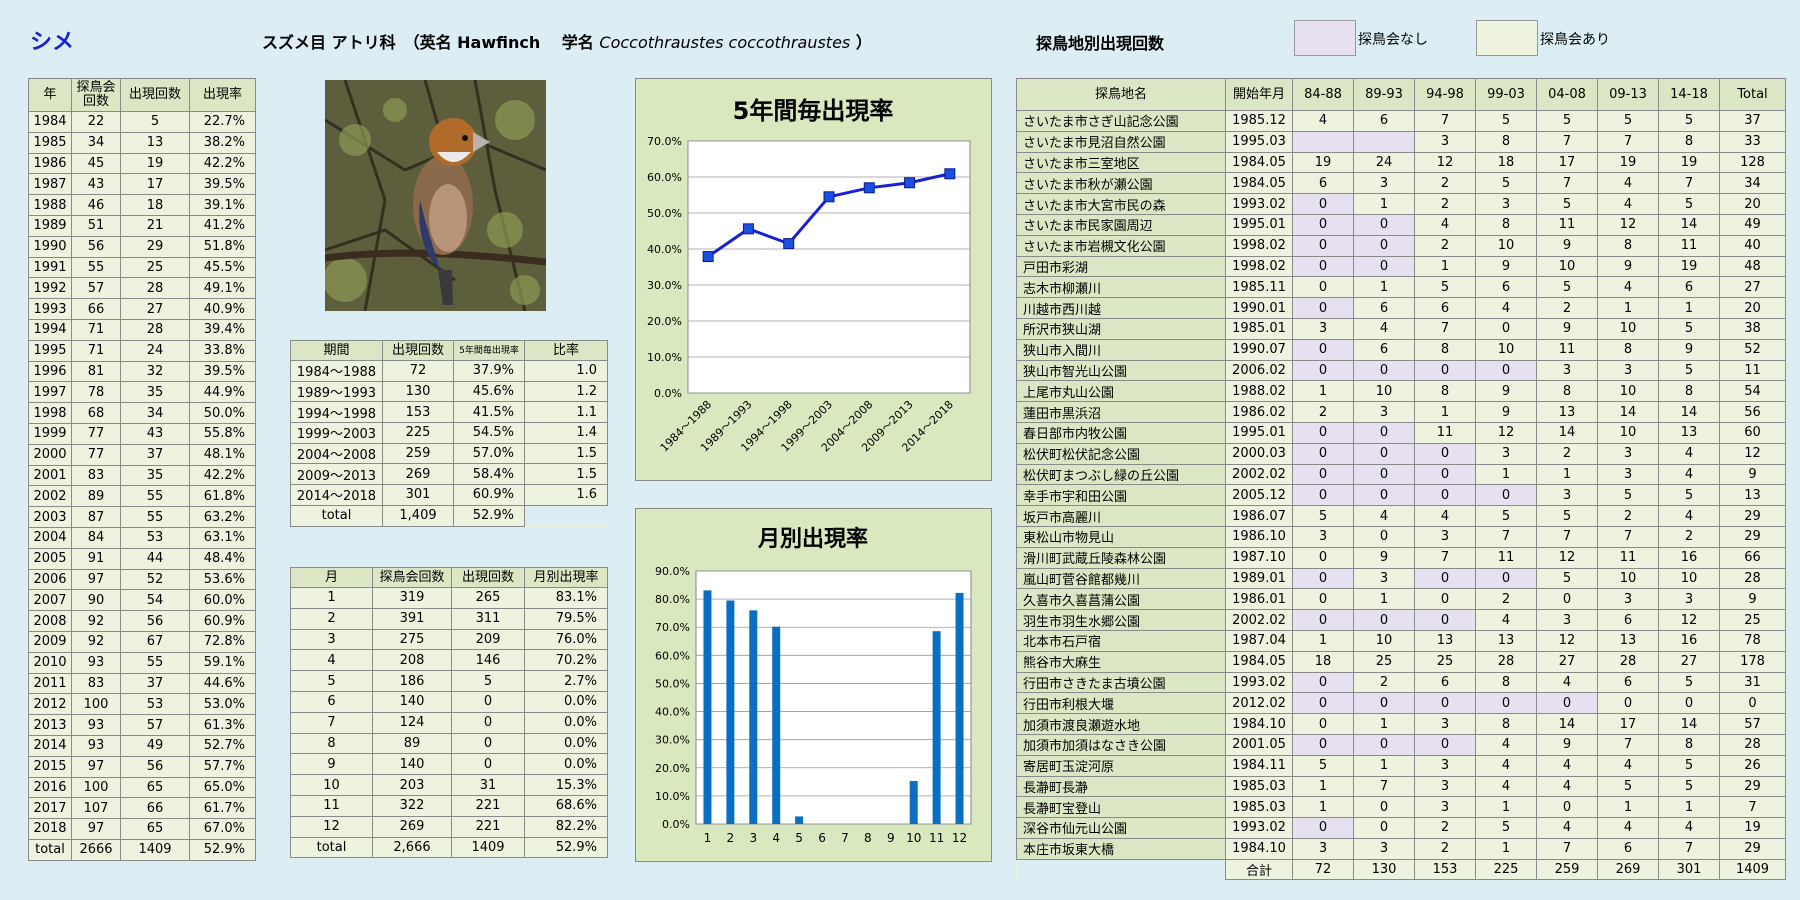 This screenshot has width=1800, height=900. Describe the element at coordinates (1752, 724) in the screenshot. I see `location-cell: 57` at that location.